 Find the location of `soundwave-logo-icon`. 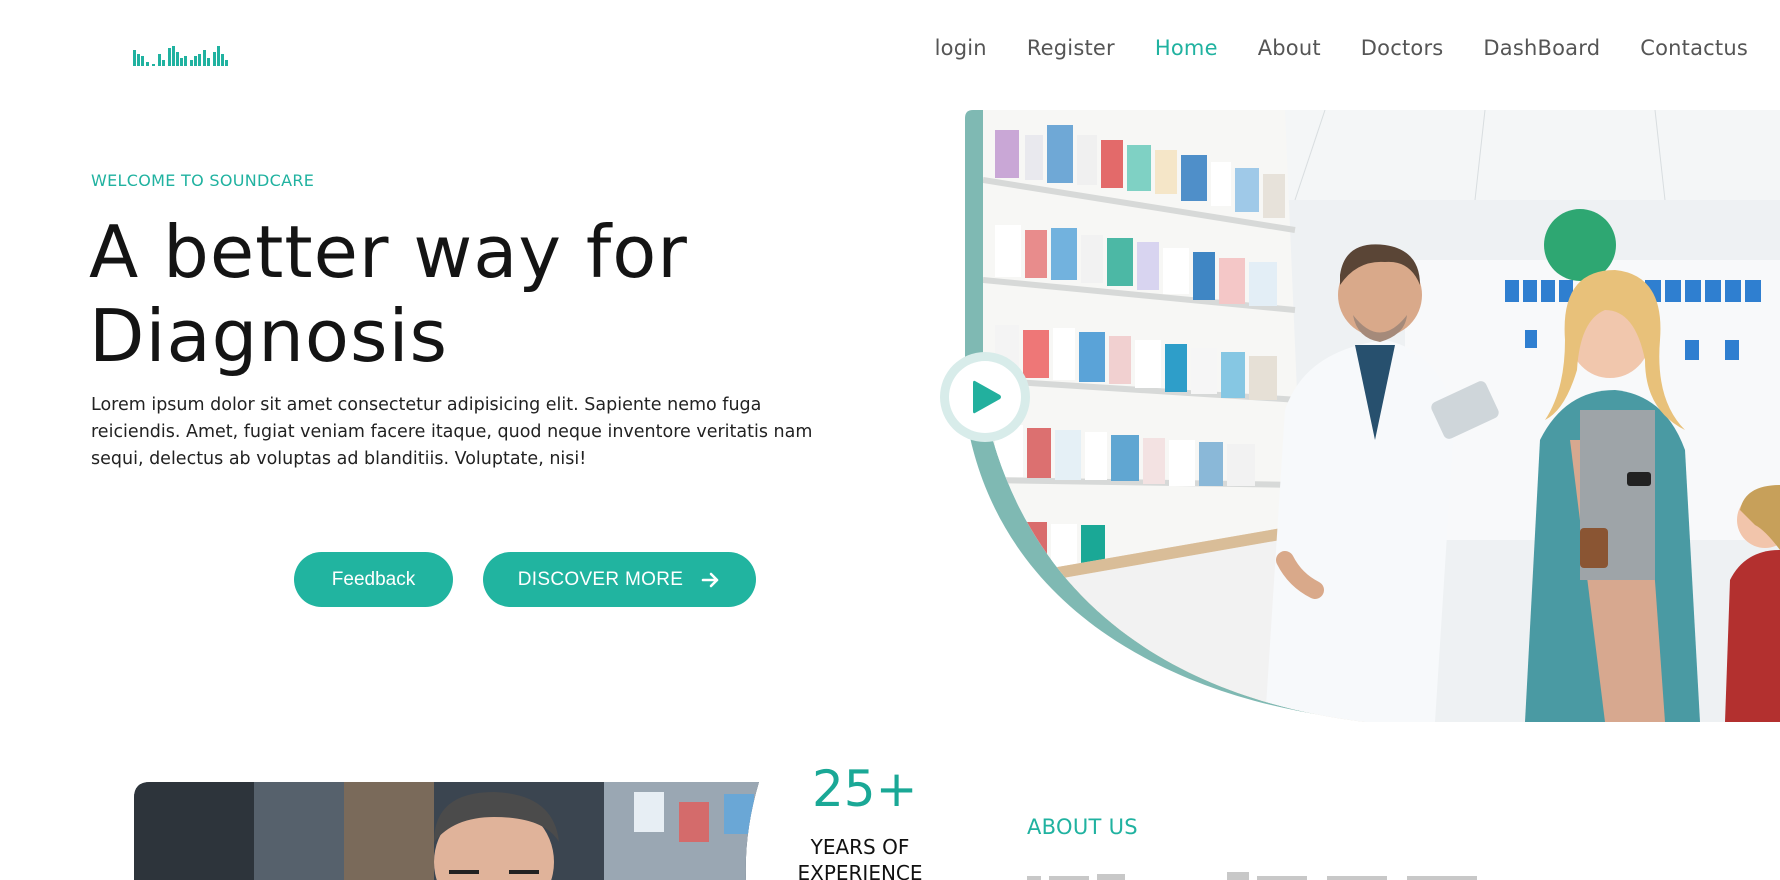

soundwave-logo-icon is located at coordinates (188, 54).